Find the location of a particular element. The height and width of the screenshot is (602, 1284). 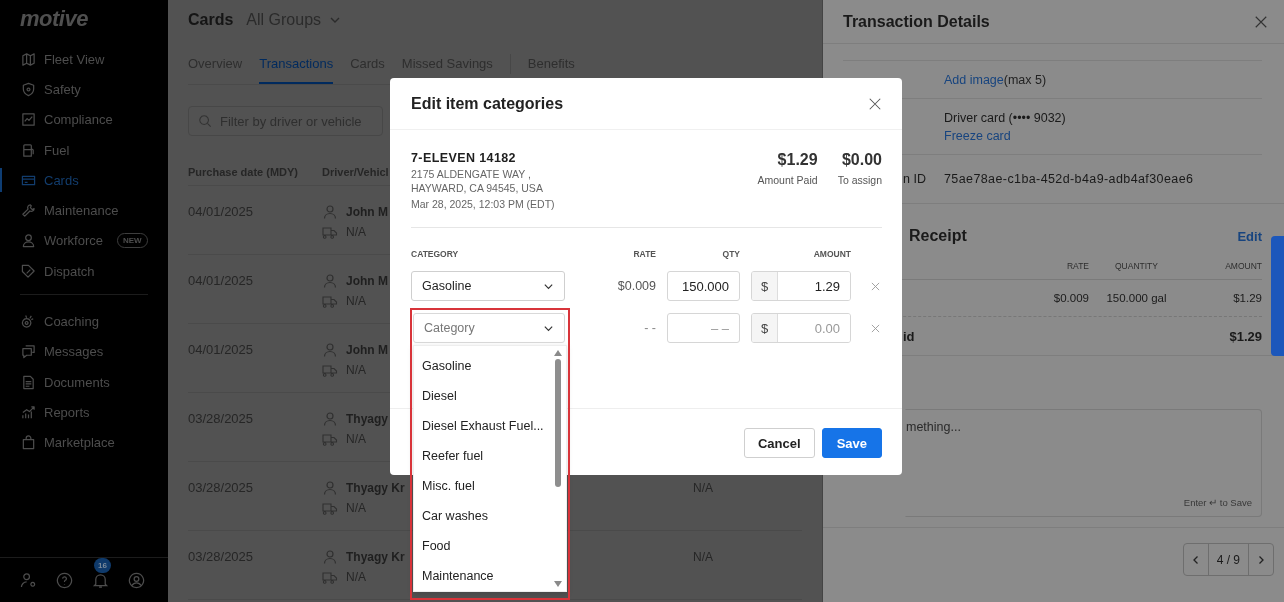

table-cell-text: $1.29 is located at coordinates (1247, 298).